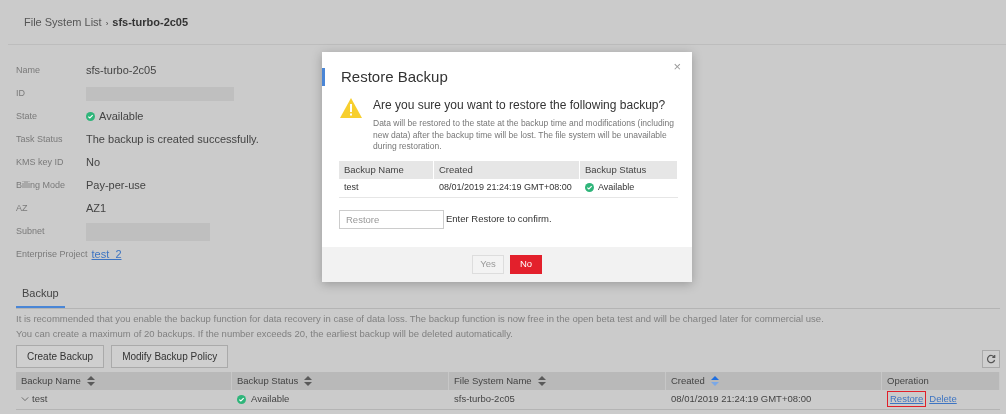 The height and width of the screenshot is (414, 1006). I want to click on column-header: File System Name, so click(557, 380).